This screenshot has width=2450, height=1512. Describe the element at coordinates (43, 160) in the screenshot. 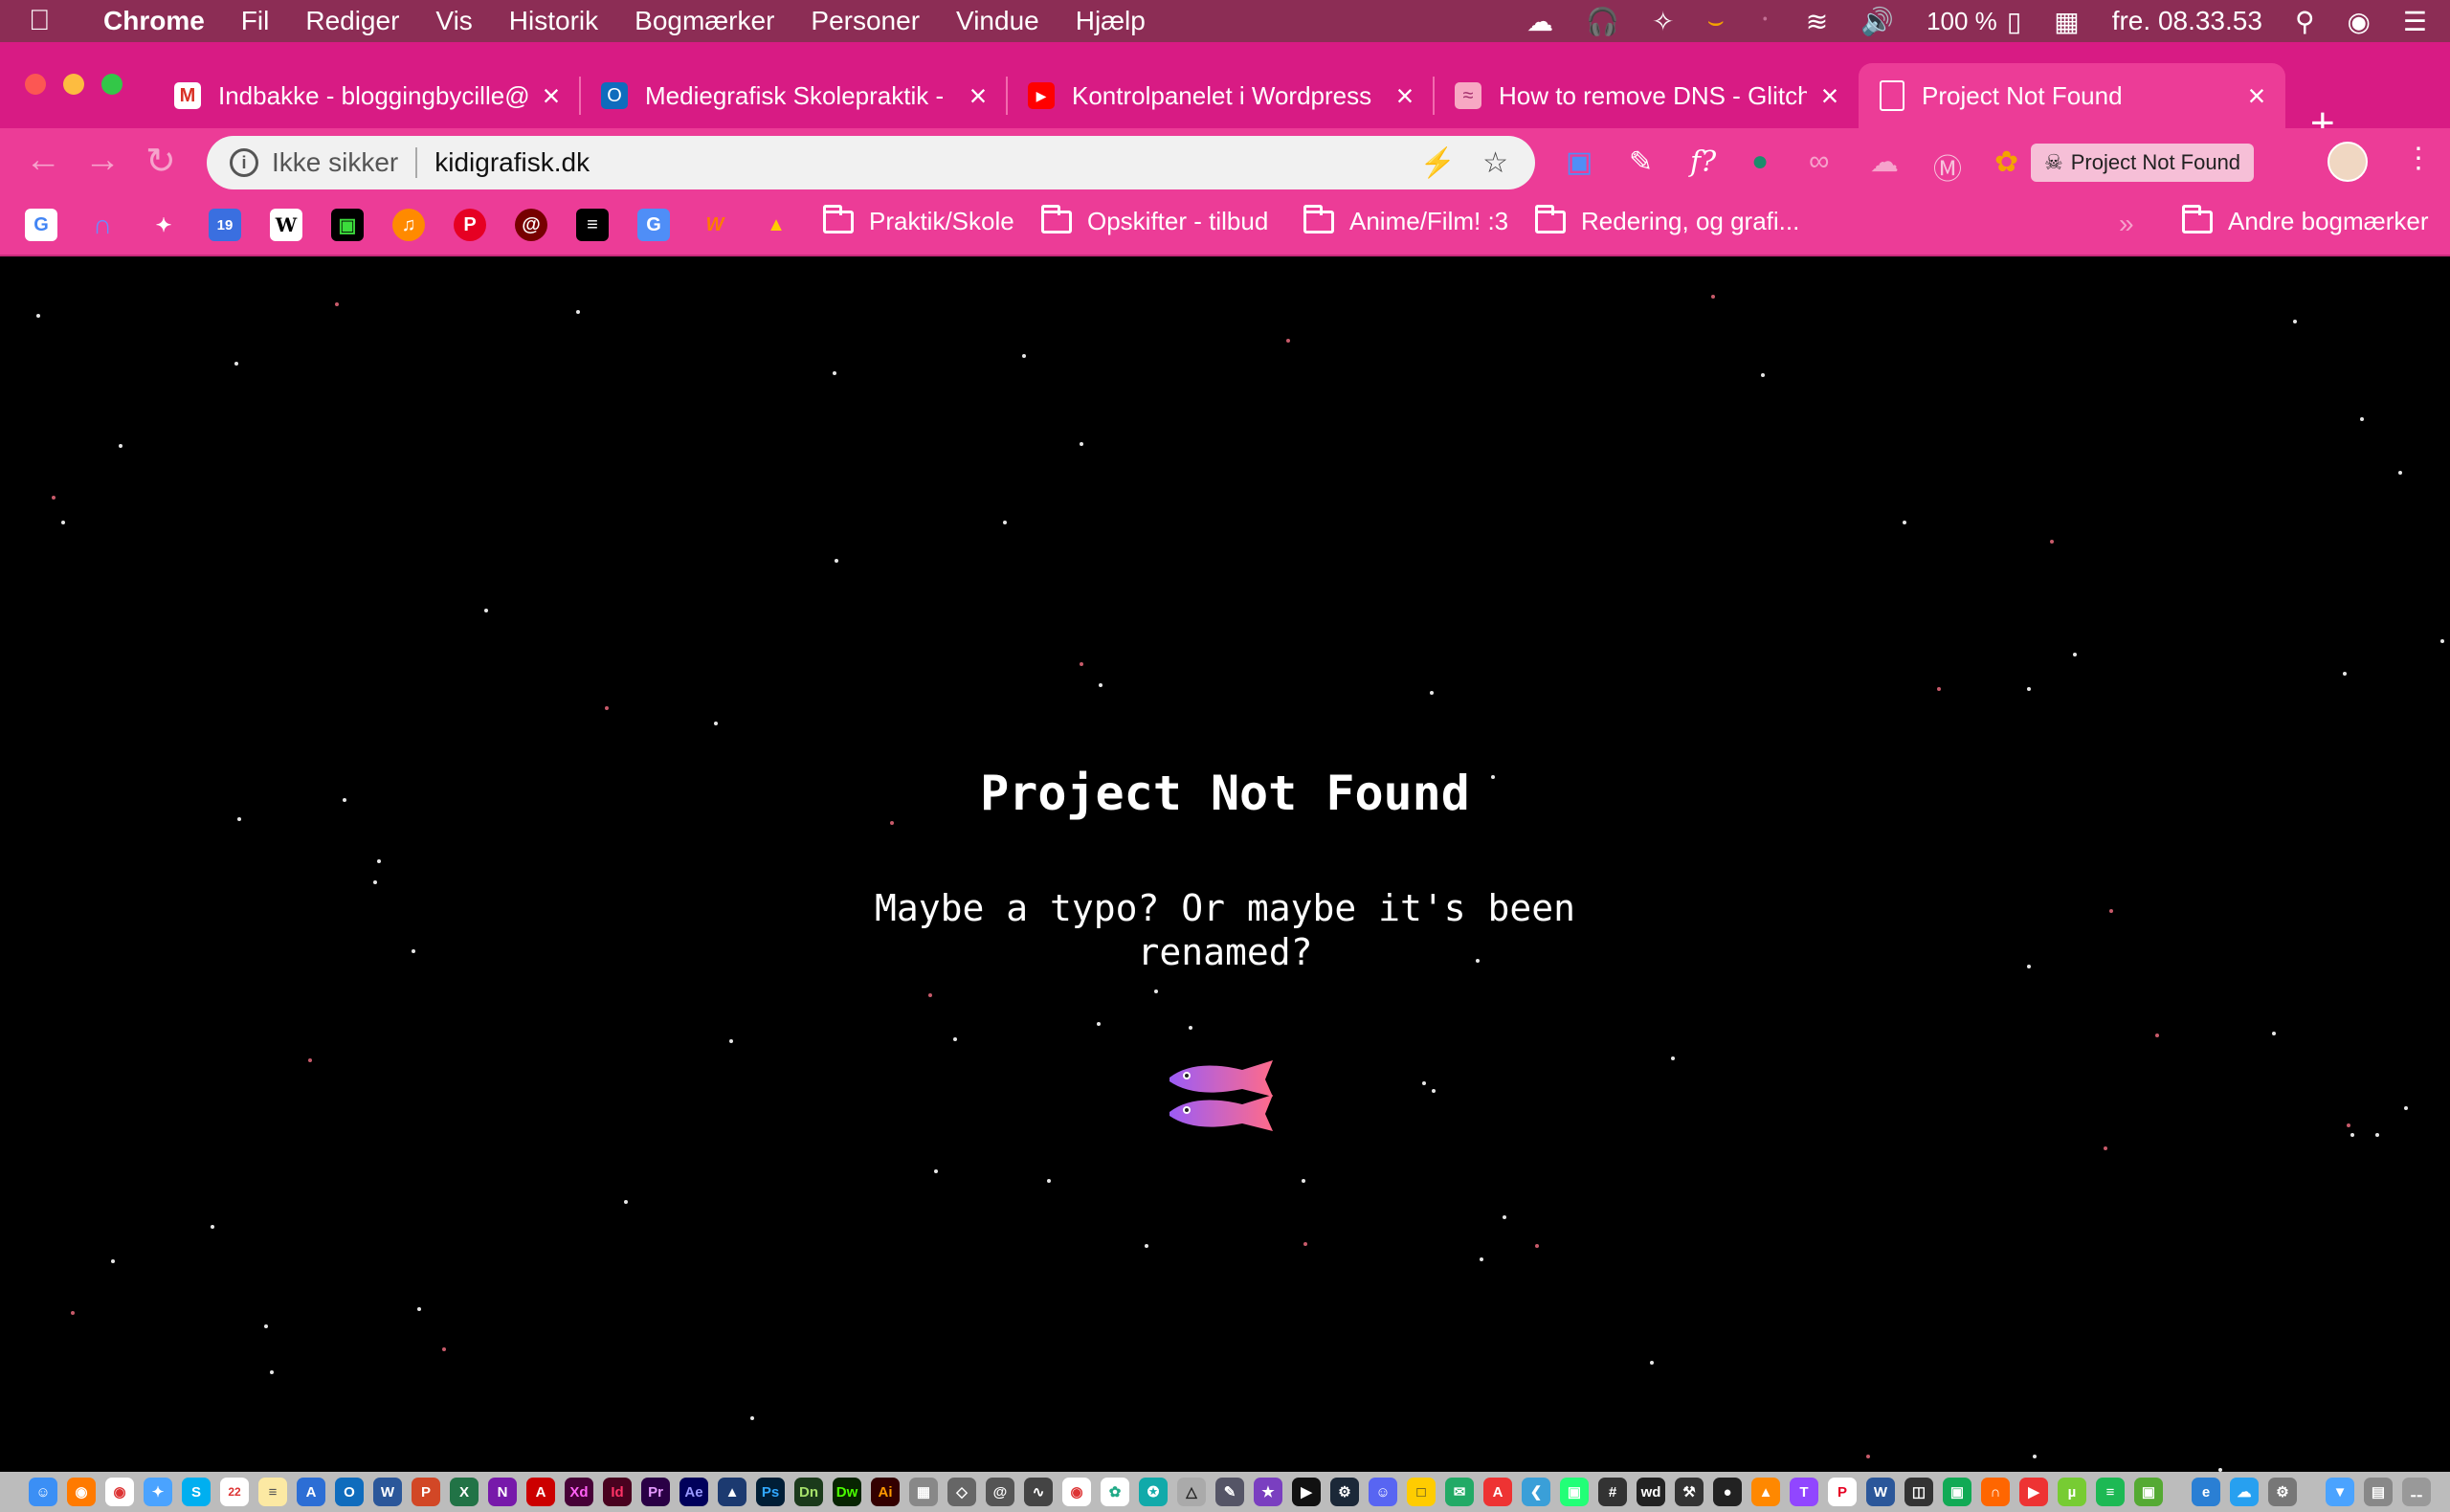

I see `back-arrow-icon: ←` at that location.